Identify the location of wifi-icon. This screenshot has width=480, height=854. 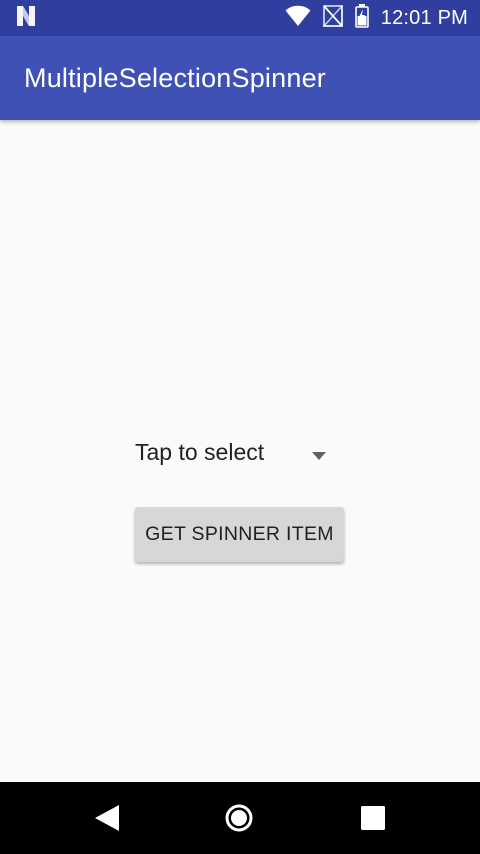
(298, 18).